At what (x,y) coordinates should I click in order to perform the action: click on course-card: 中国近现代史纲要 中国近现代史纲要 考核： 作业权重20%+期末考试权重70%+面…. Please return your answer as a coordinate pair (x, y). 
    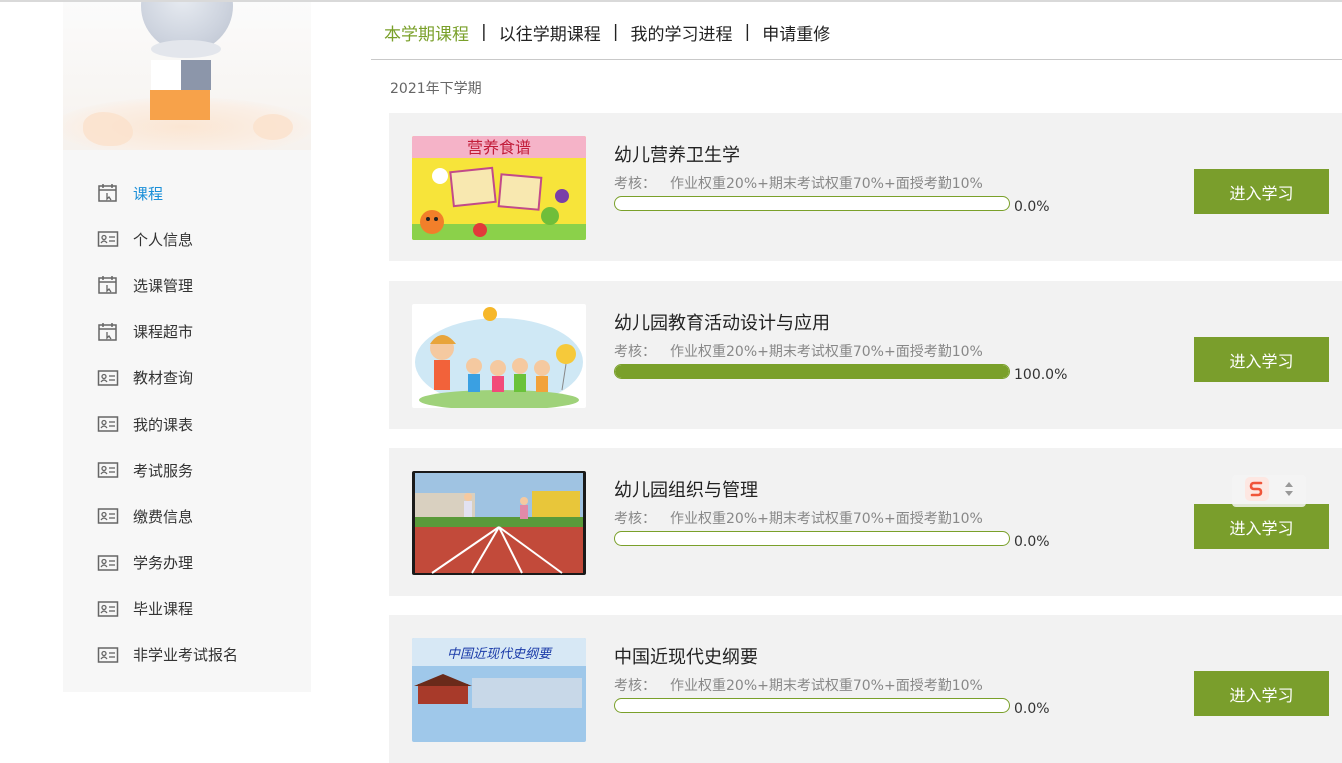
    Looking at the image, I should click on (865, 689).